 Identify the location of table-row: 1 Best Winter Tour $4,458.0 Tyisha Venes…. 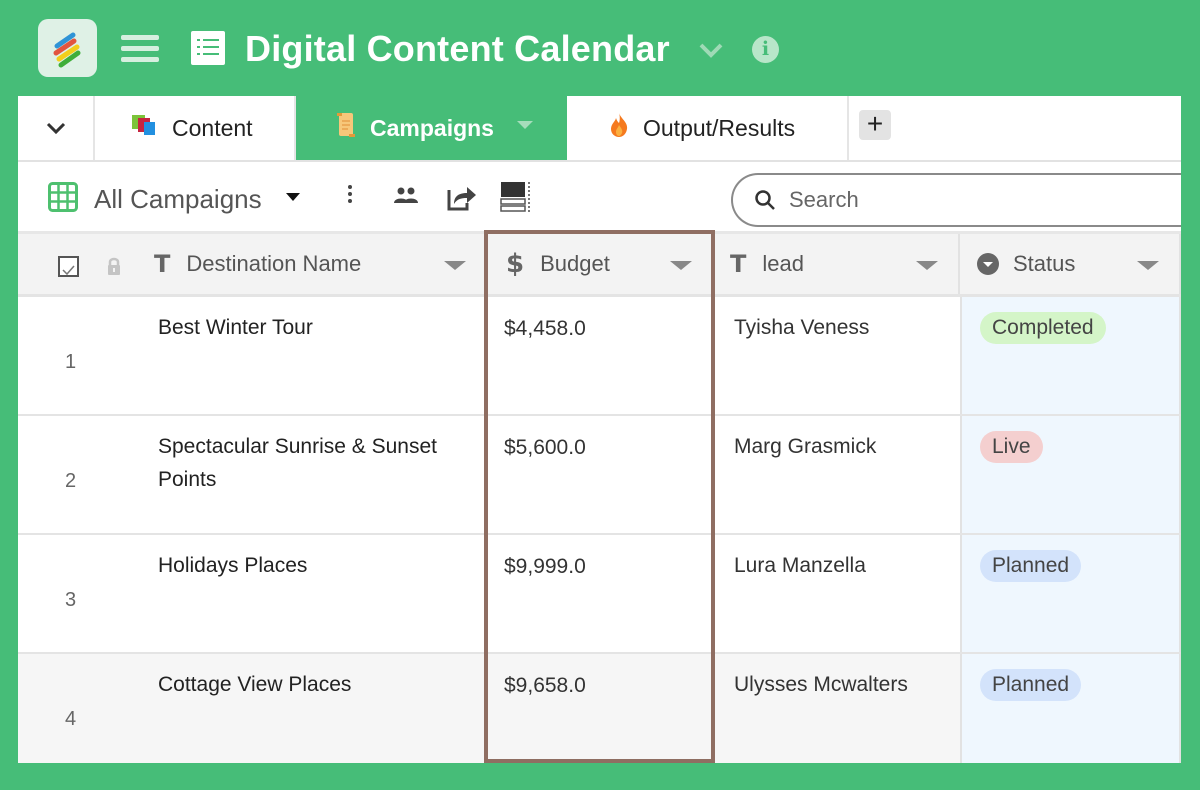
(599, 356).